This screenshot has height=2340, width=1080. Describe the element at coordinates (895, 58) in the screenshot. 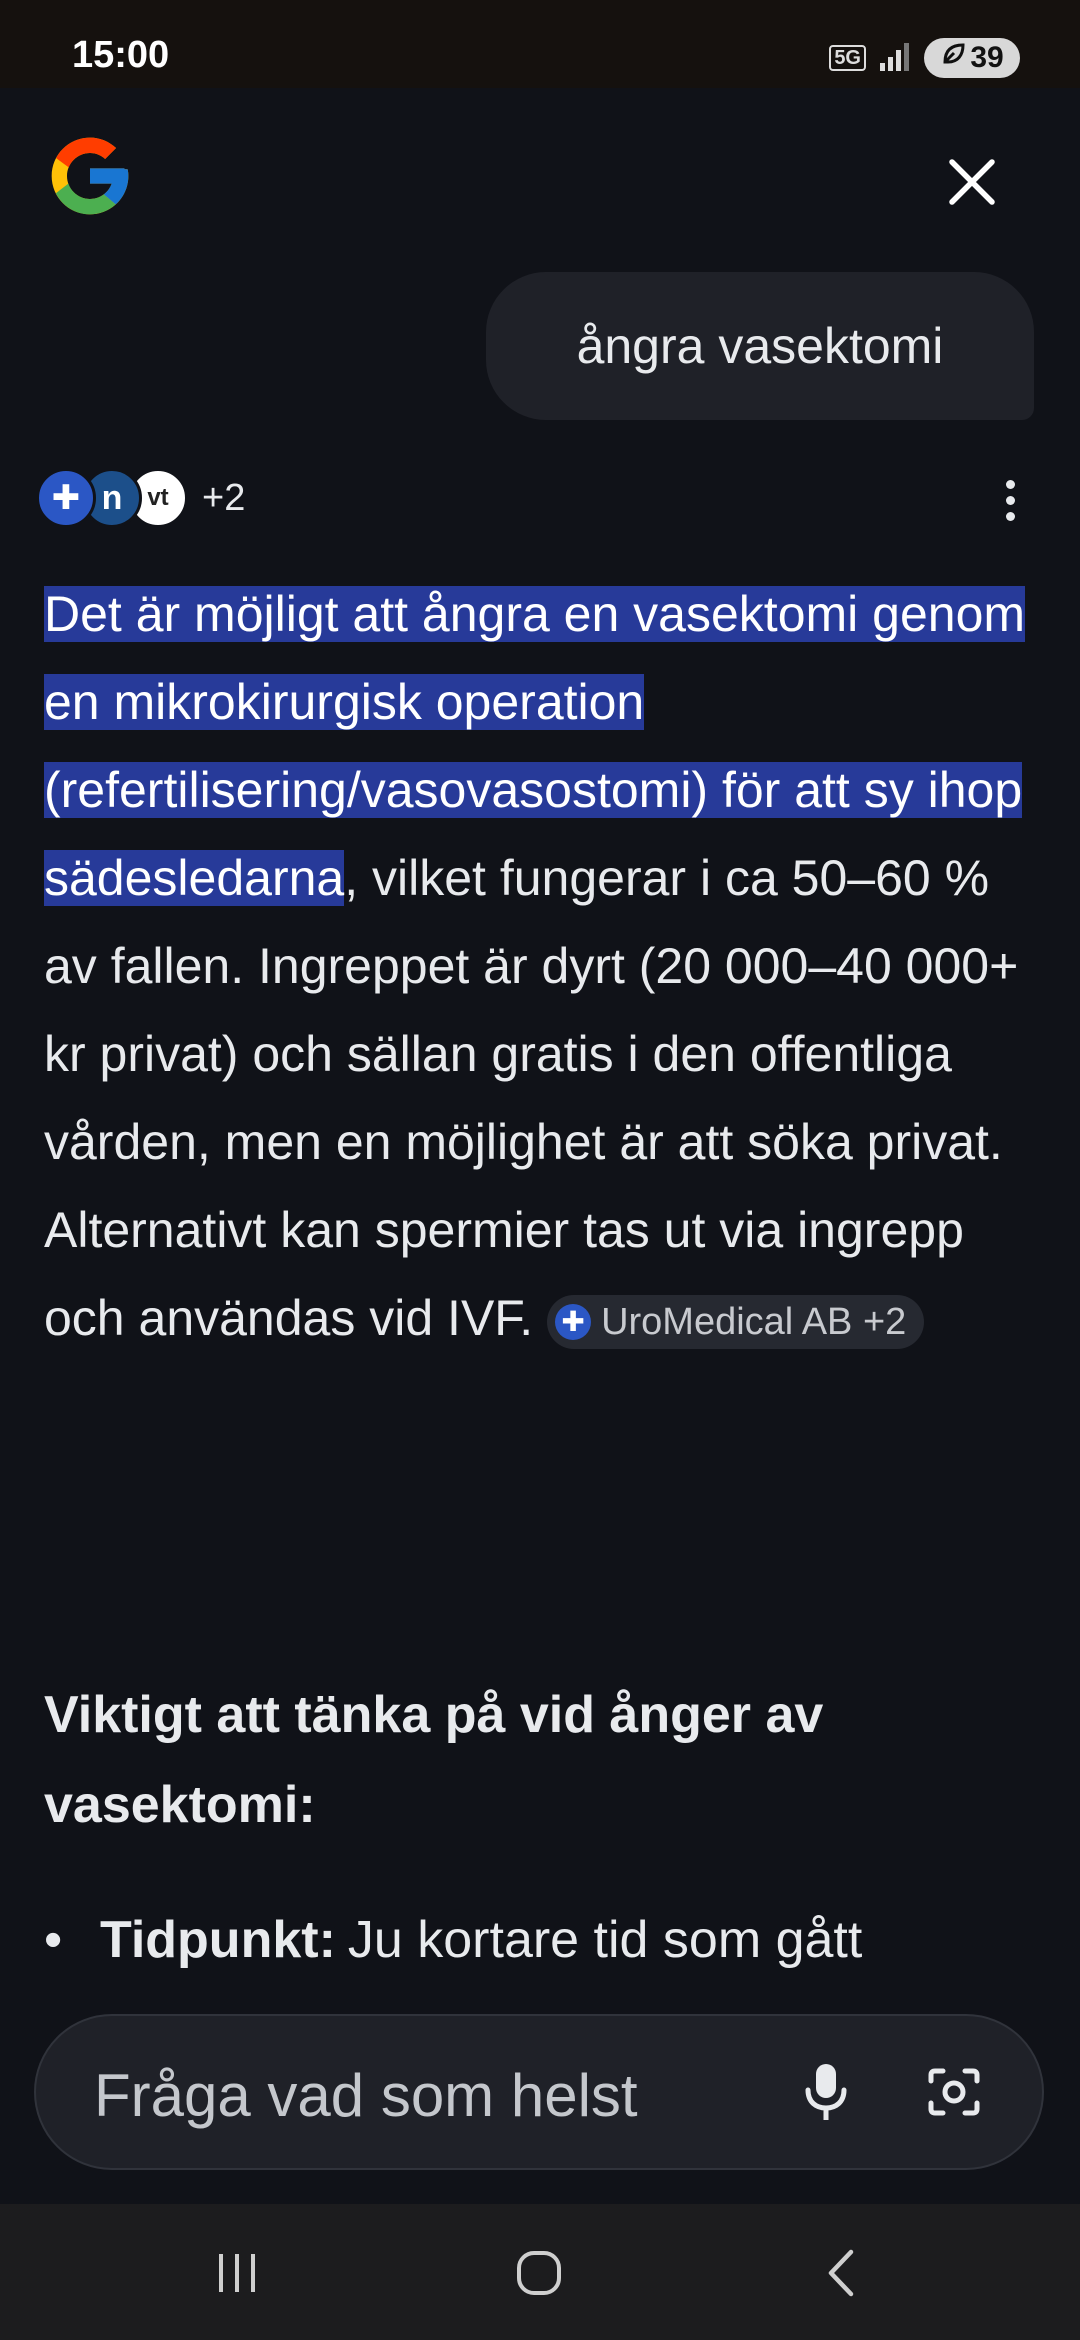

I see `signal-icon` at that location.